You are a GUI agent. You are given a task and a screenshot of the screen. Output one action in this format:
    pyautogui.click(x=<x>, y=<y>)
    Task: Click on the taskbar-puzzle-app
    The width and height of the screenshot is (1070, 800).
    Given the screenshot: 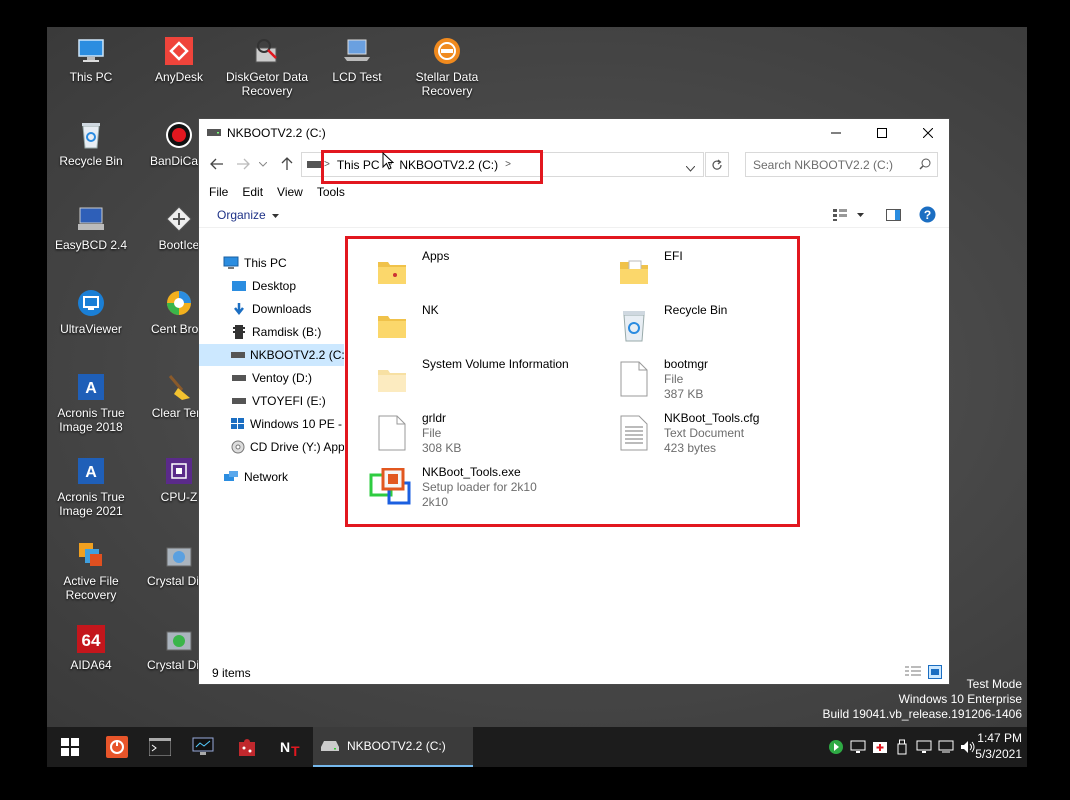 What is the action you would take?
    pyautogui.click(x=247, y=747)
    